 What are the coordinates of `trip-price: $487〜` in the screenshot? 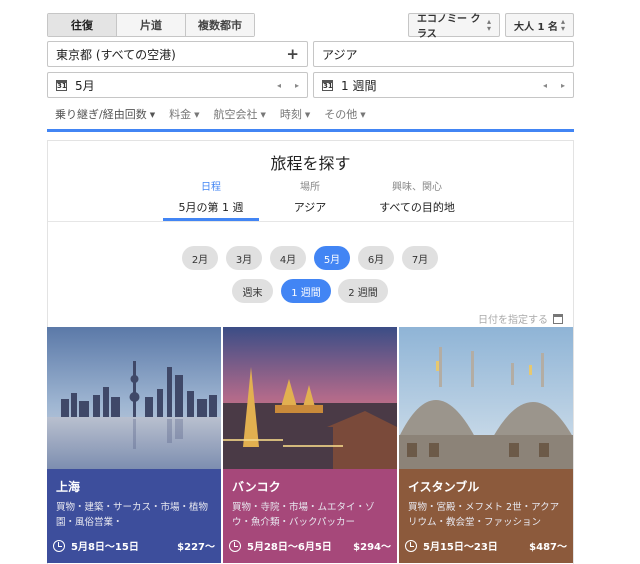 It's located at (548, 547).